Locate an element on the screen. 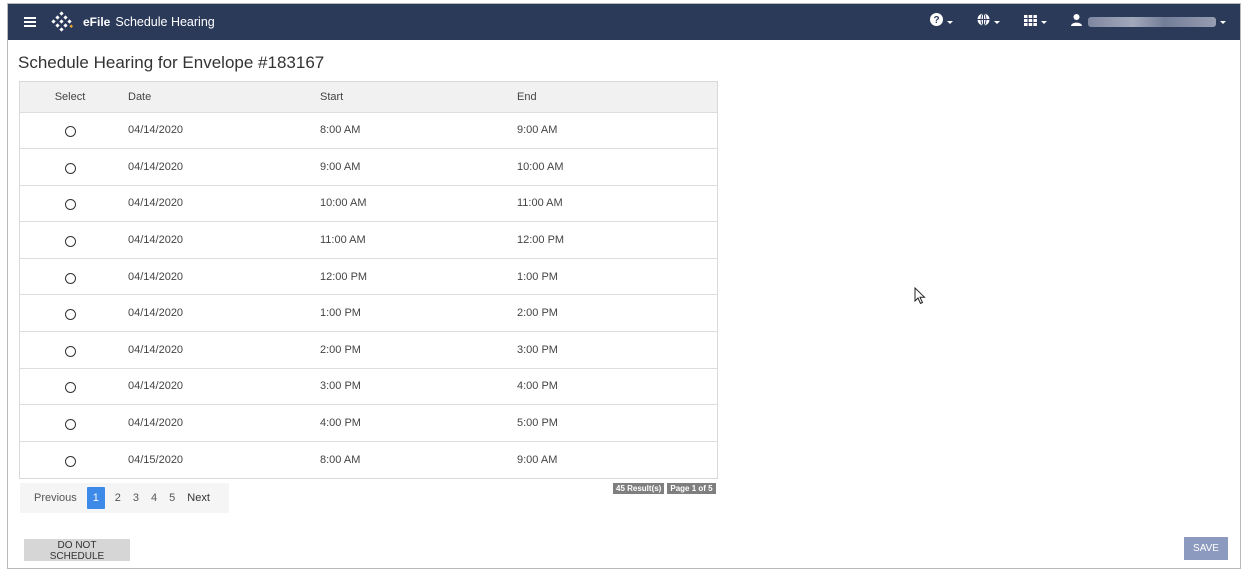 This screenshot has height=571, width=1247. result-summary: 45 Result(s) Page 1 of 5 is located at coordinates (664, 488).